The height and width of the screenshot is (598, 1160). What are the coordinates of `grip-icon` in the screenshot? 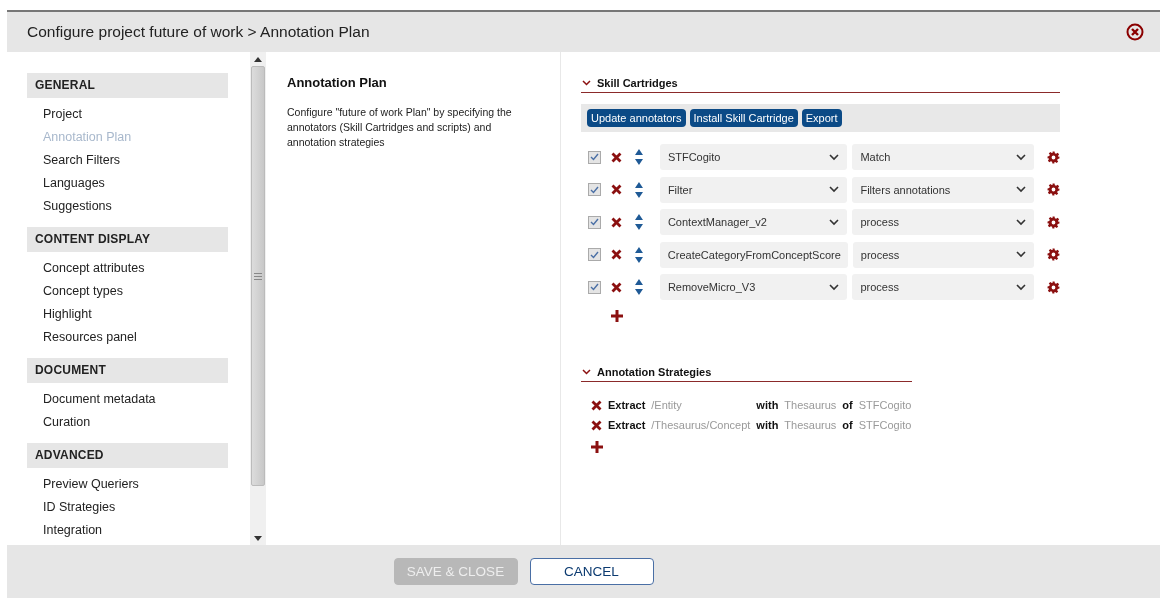 It's located at (258, 276).